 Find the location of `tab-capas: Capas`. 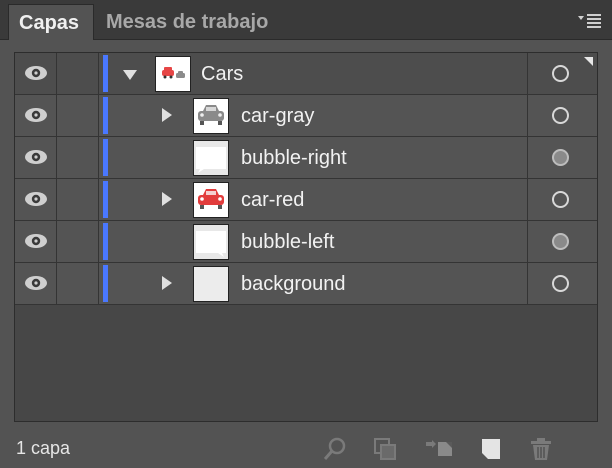

tab-capas: Capas is located at coordinates (51, 22).